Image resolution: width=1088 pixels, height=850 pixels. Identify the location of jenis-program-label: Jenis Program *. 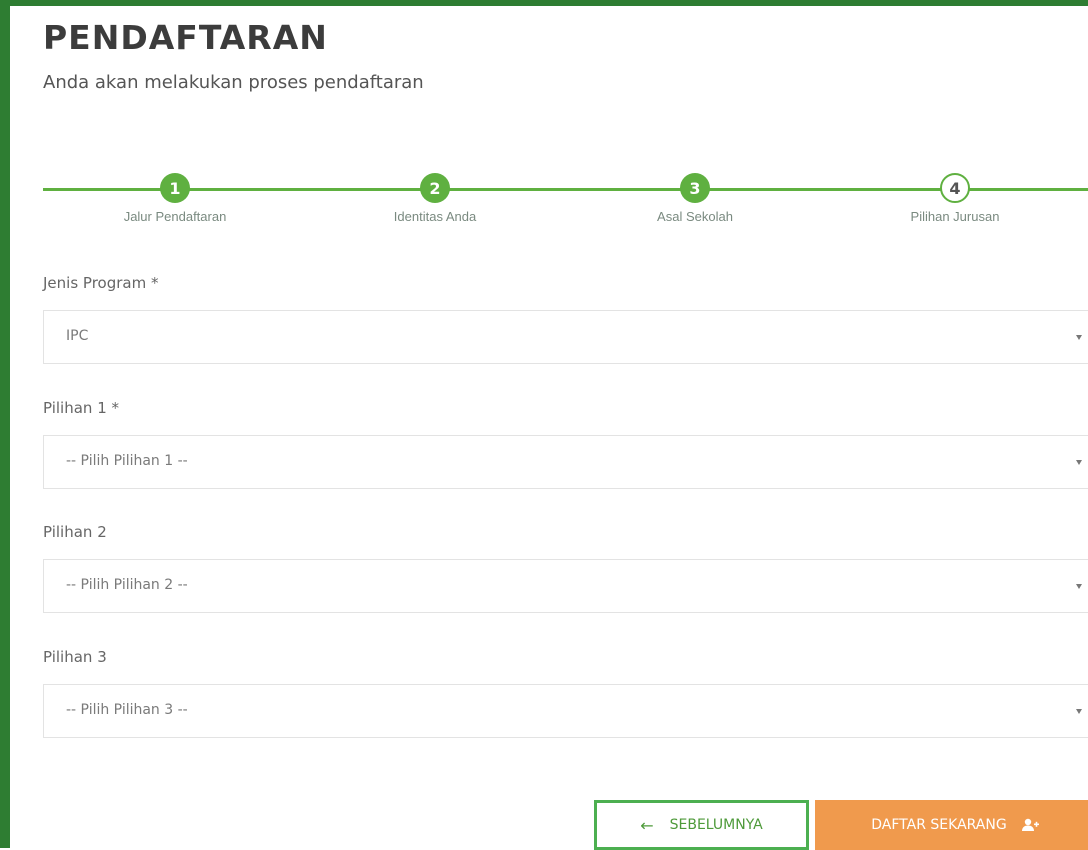
(101, 283).